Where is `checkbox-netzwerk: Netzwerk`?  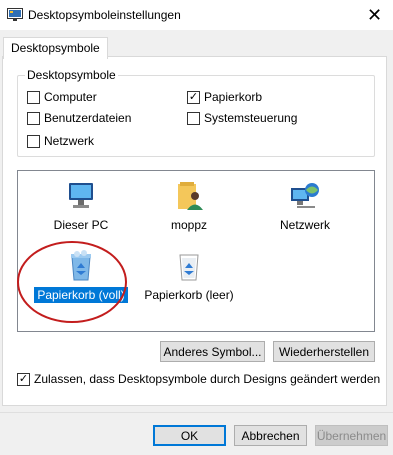 checkbox-netzwerk: Netzwerk is located at coordinates (60, 141).